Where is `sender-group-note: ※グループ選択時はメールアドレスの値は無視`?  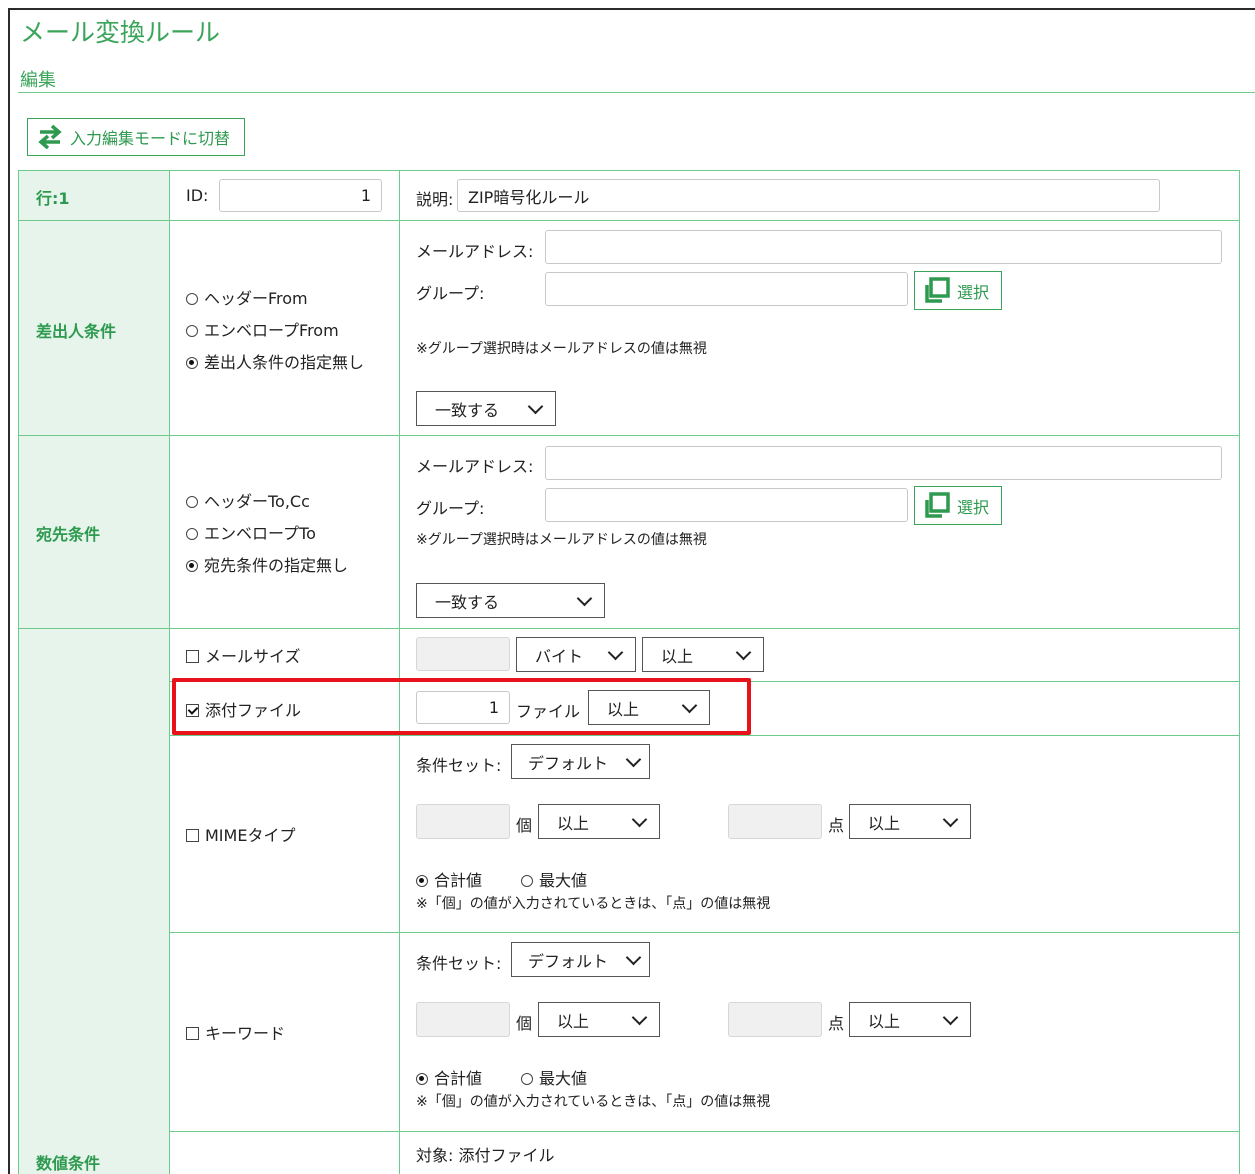 sender-group-note: ※グループ選択時はメールアドレスの値は無視 is located at coordinates (561, 349).